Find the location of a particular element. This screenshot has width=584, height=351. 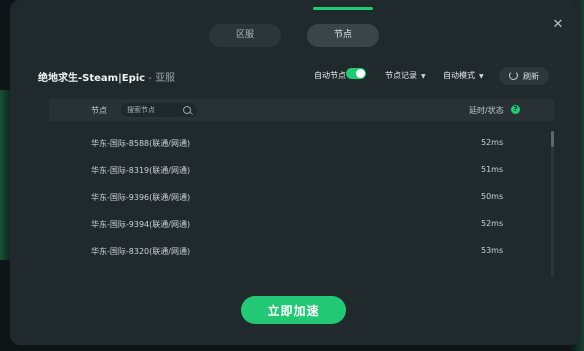

node-name: 华东-国际-8588(联通/网通) is located at coordinates (141, 143).